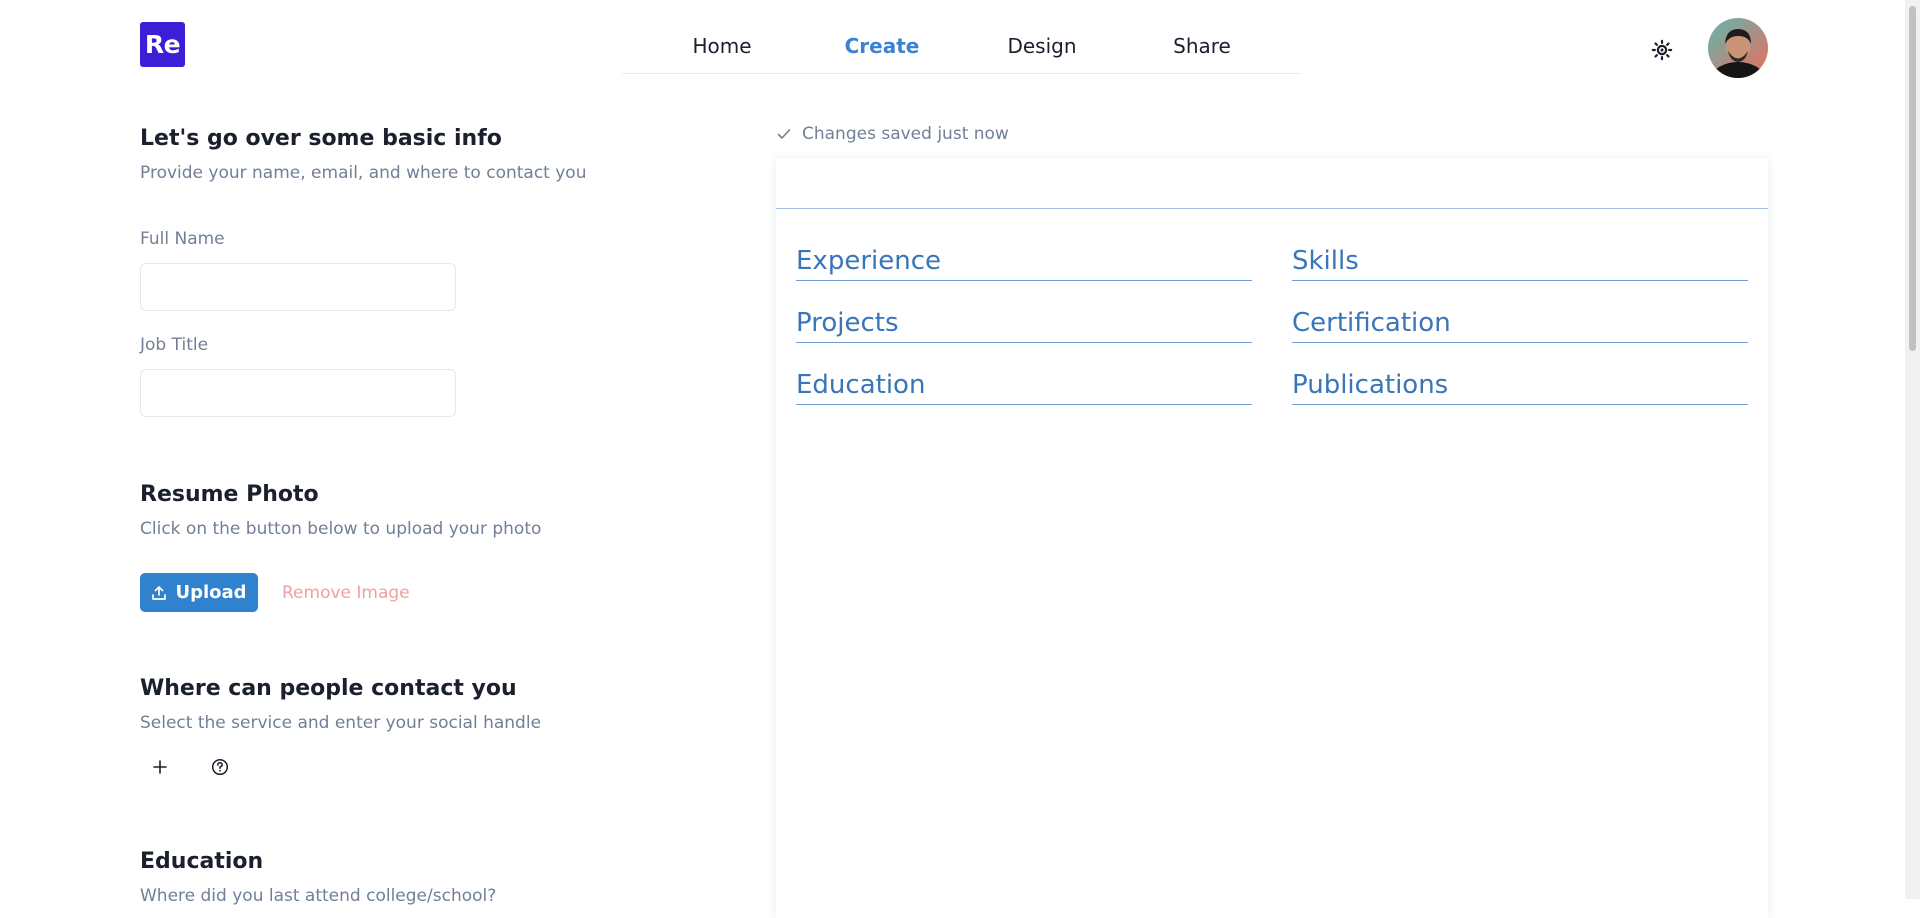 The width and height of the screenshot is (1920, 918). What do you see at coordinates (328, 688) in the screenshot?
I see `contact-title: Where can people contact you` at bounding box center [328, 688].